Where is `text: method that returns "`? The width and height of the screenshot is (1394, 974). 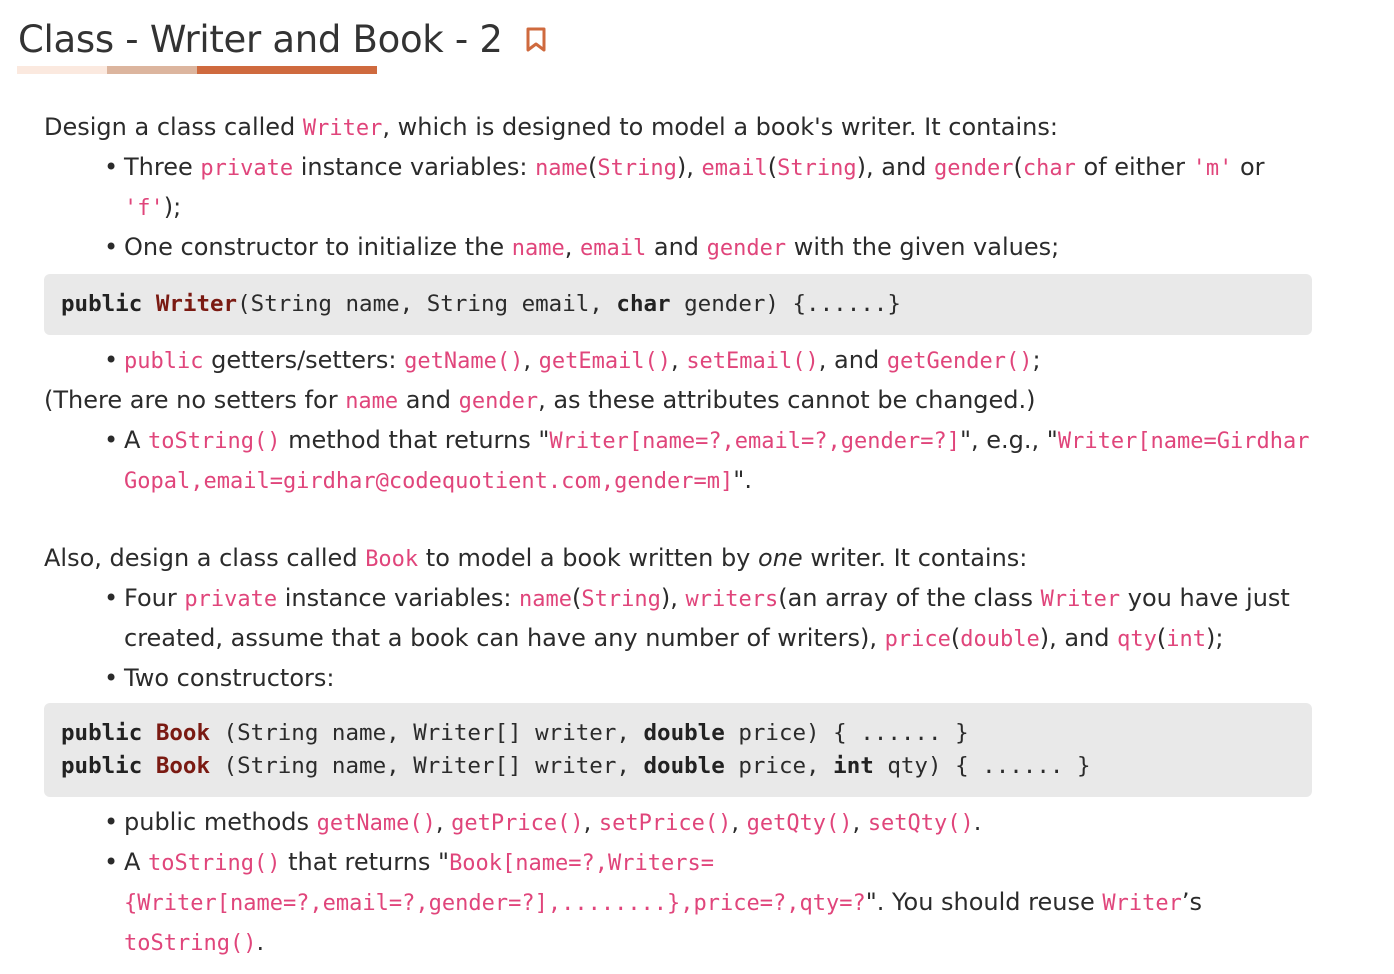
text: method that returns " is located at coordinates (415, 440).